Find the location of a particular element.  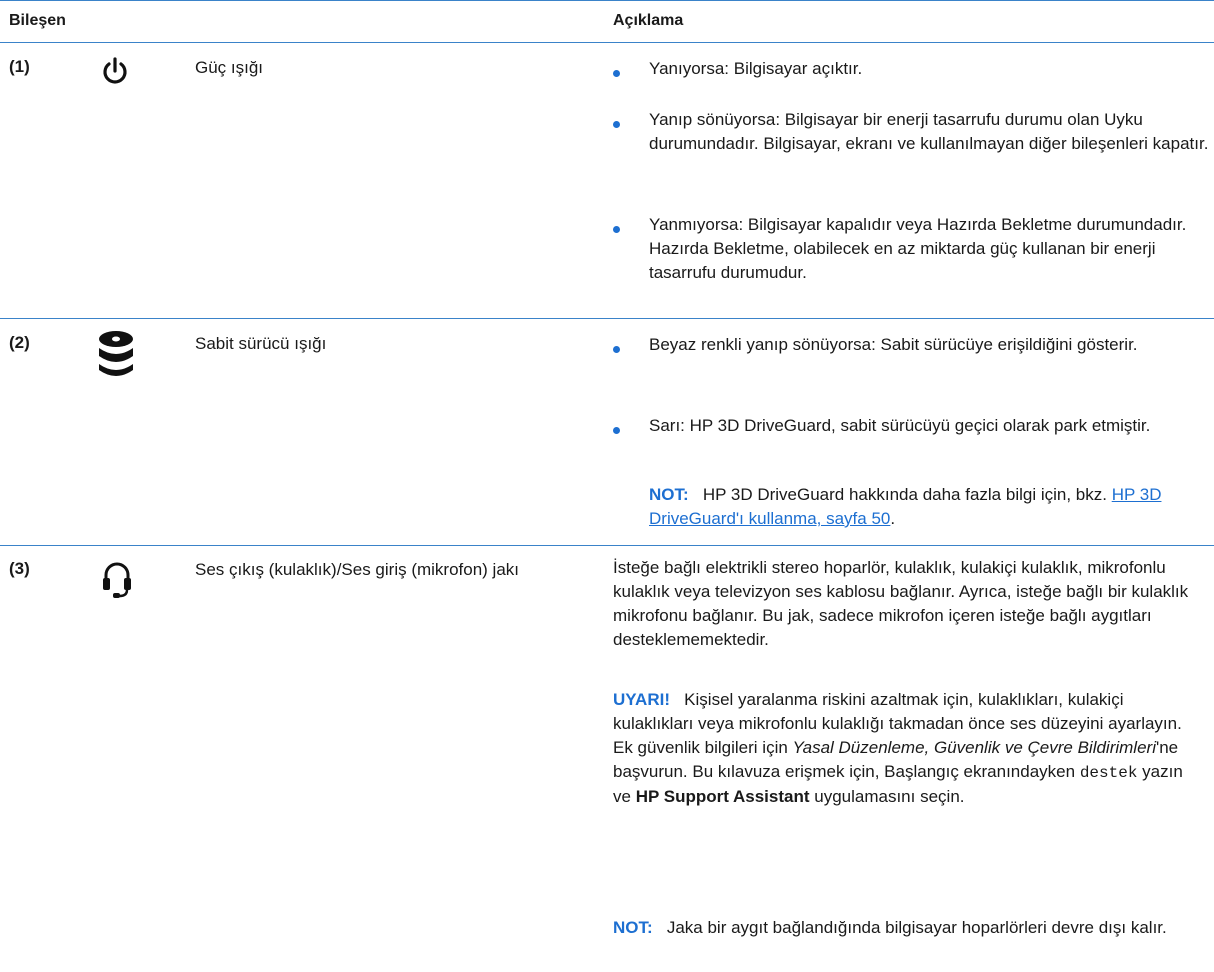

column-header-component: Bileşen is located at coordinates (37, 20).